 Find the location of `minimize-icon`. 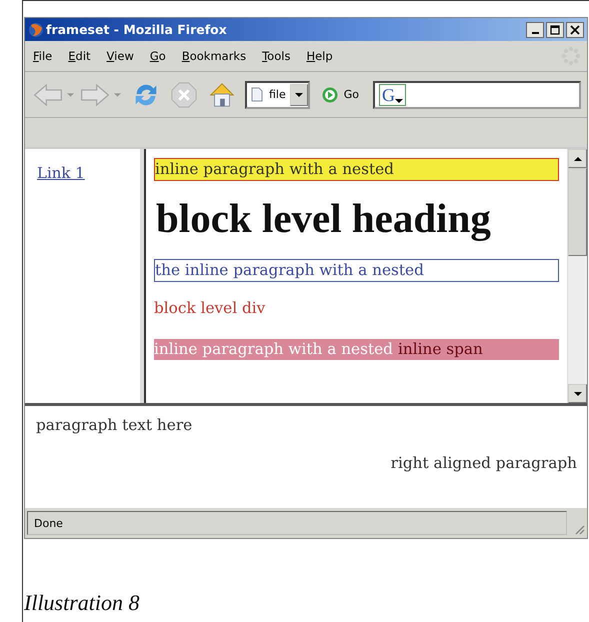

minimize-icon is located at coordinates (535, 33).